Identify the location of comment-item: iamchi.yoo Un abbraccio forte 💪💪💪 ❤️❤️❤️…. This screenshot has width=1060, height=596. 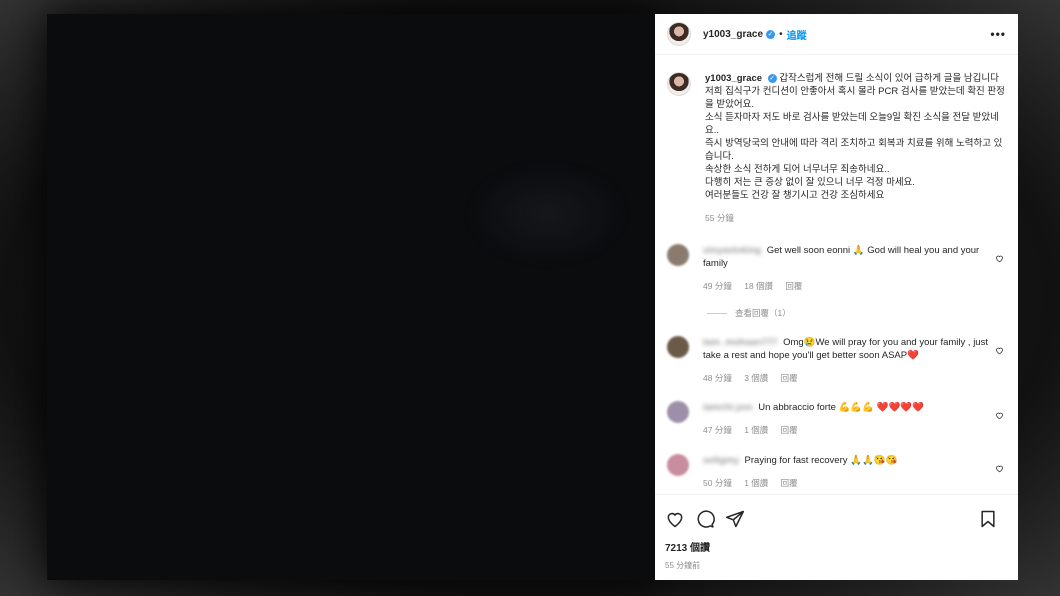
(837, 419).